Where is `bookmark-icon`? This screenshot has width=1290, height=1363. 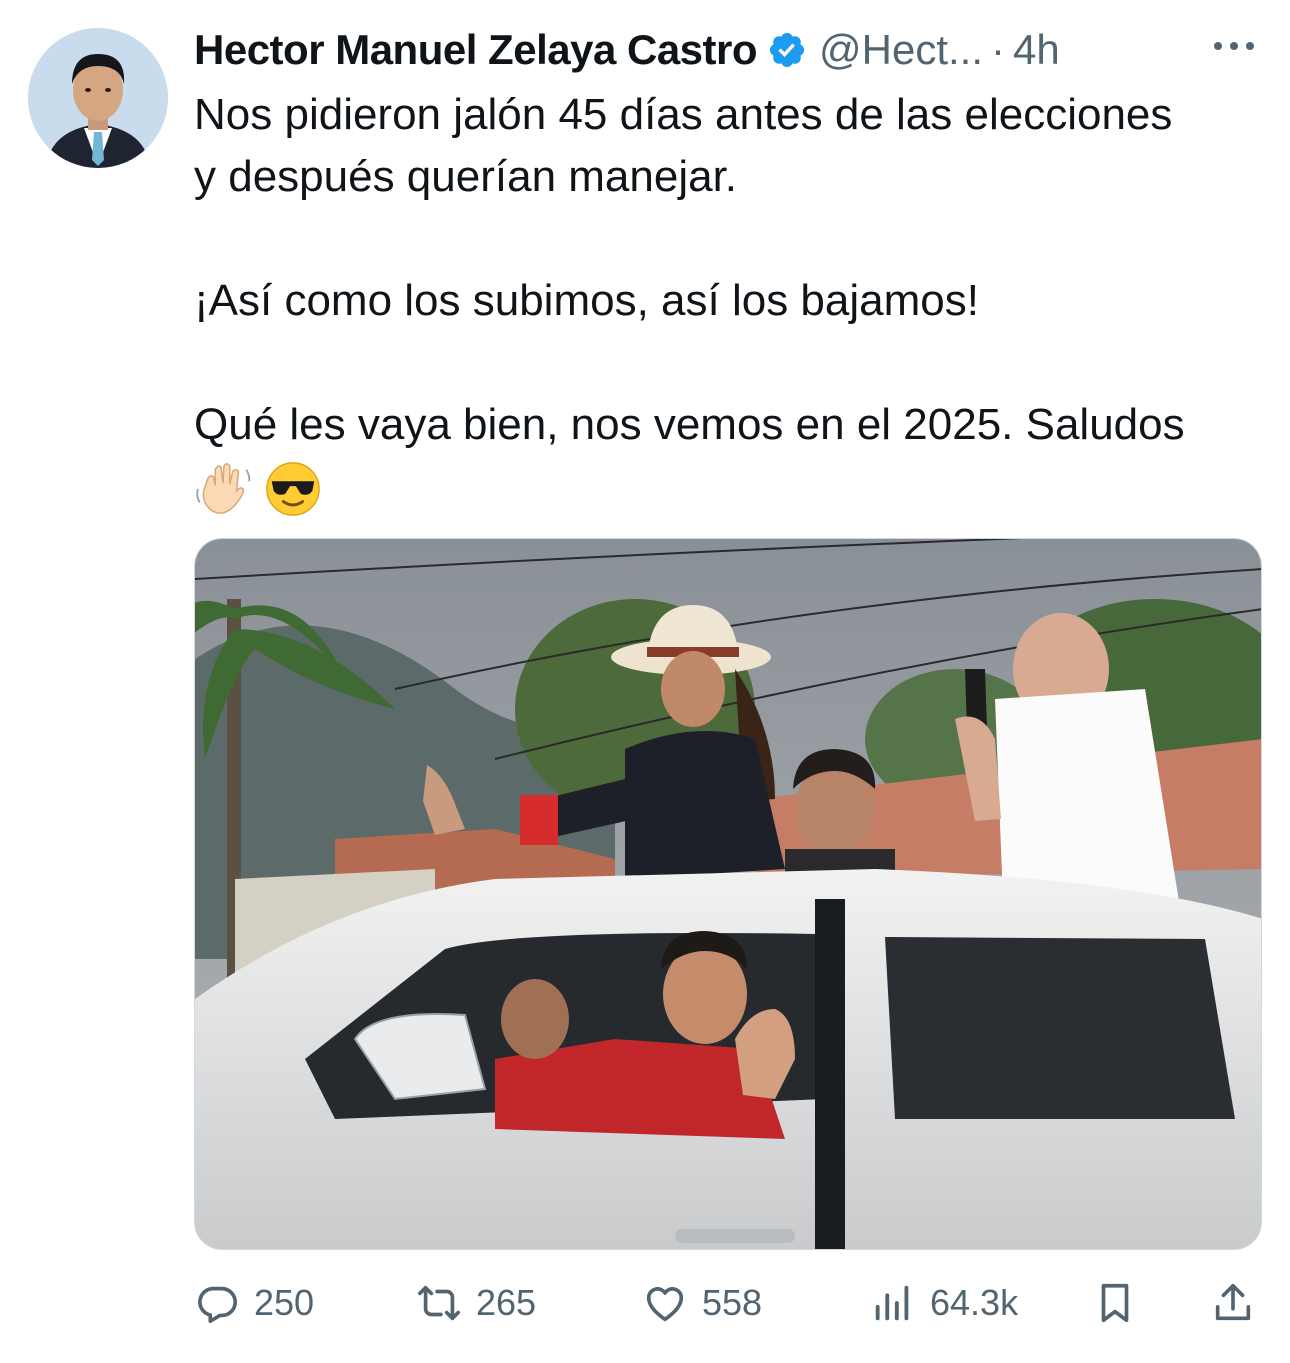
bookmark-icon is located at coordinates (1115, 1303).